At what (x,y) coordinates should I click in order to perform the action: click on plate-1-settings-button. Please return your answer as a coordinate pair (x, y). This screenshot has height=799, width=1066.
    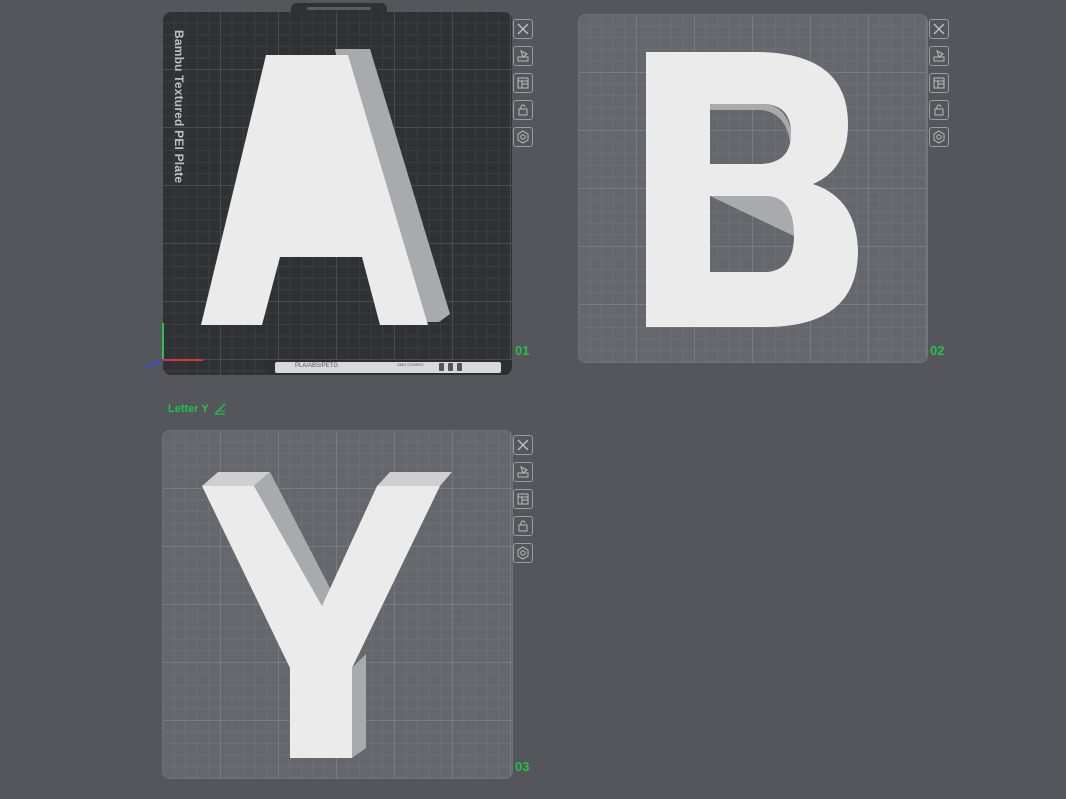
    Looking at the image, I should click on (523, 137).